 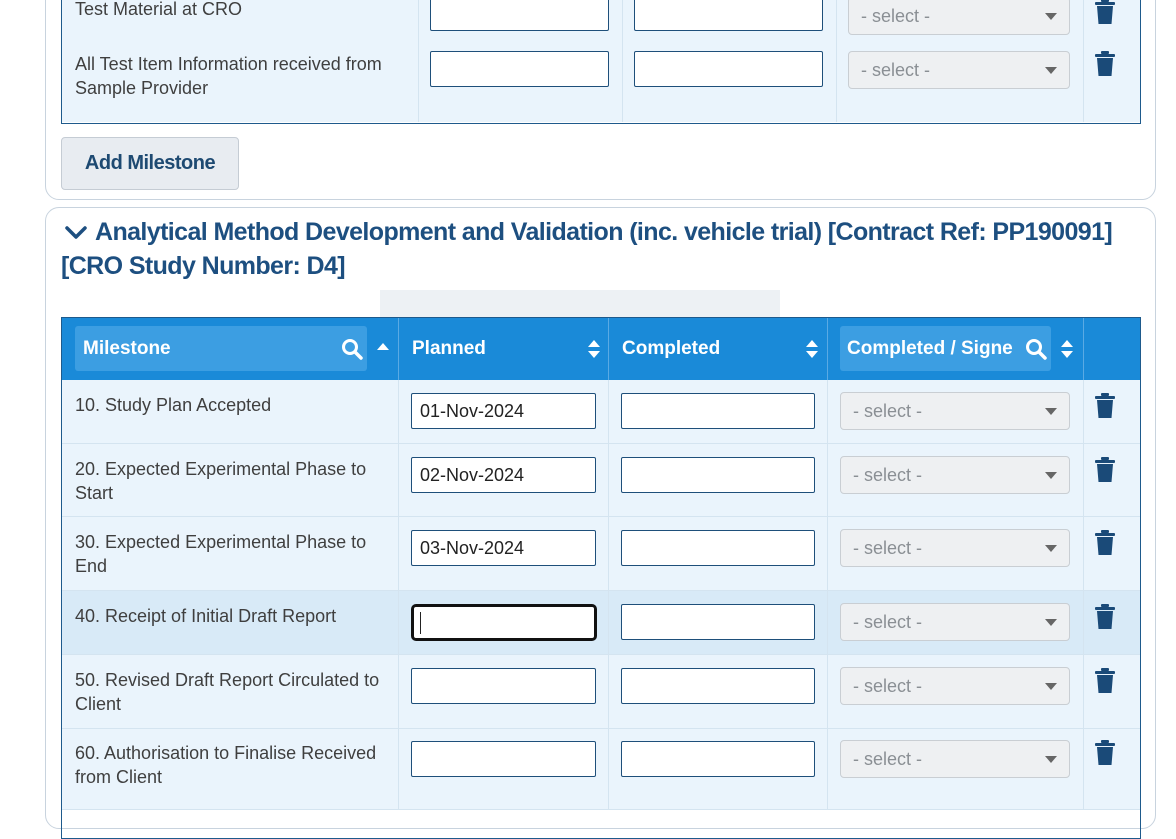 What do you see at coordinates (206, 616) in the screenshot?
I see `milestone-label: 40. Receipt of Initial Draft Report` at bounding box center [206, 616].